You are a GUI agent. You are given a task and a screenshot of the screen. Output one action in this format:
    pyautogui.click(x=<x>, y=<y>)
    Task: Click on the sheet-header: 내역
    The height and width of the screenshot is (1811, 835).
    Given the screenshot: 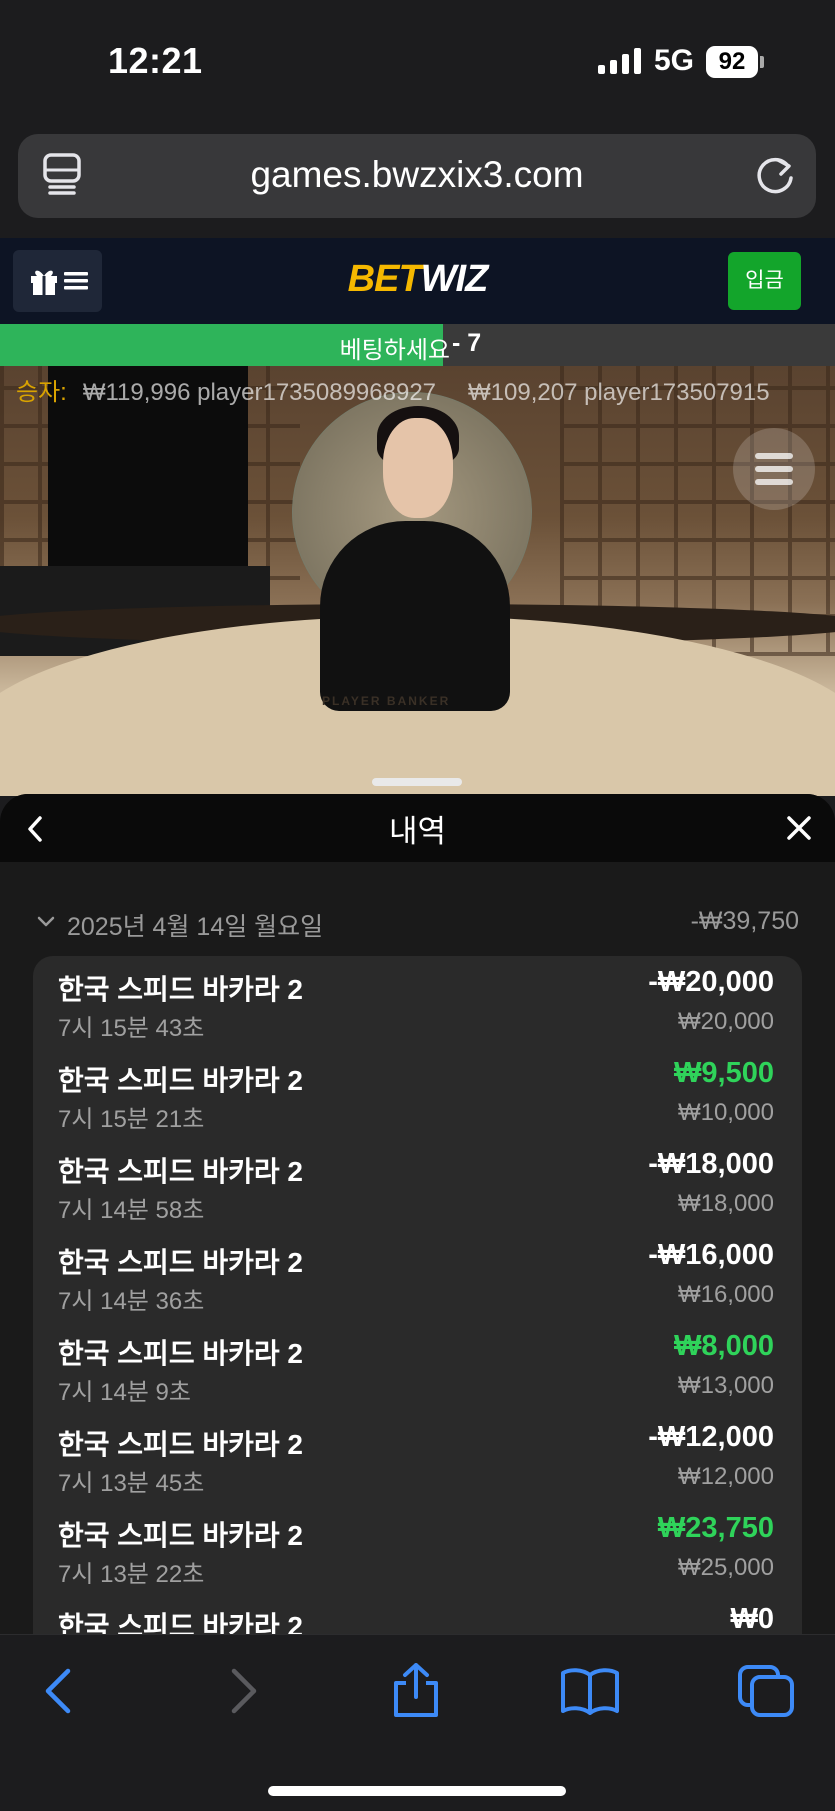 What is the action you would take?
    pyautogui.click(x=417, y=828)
    